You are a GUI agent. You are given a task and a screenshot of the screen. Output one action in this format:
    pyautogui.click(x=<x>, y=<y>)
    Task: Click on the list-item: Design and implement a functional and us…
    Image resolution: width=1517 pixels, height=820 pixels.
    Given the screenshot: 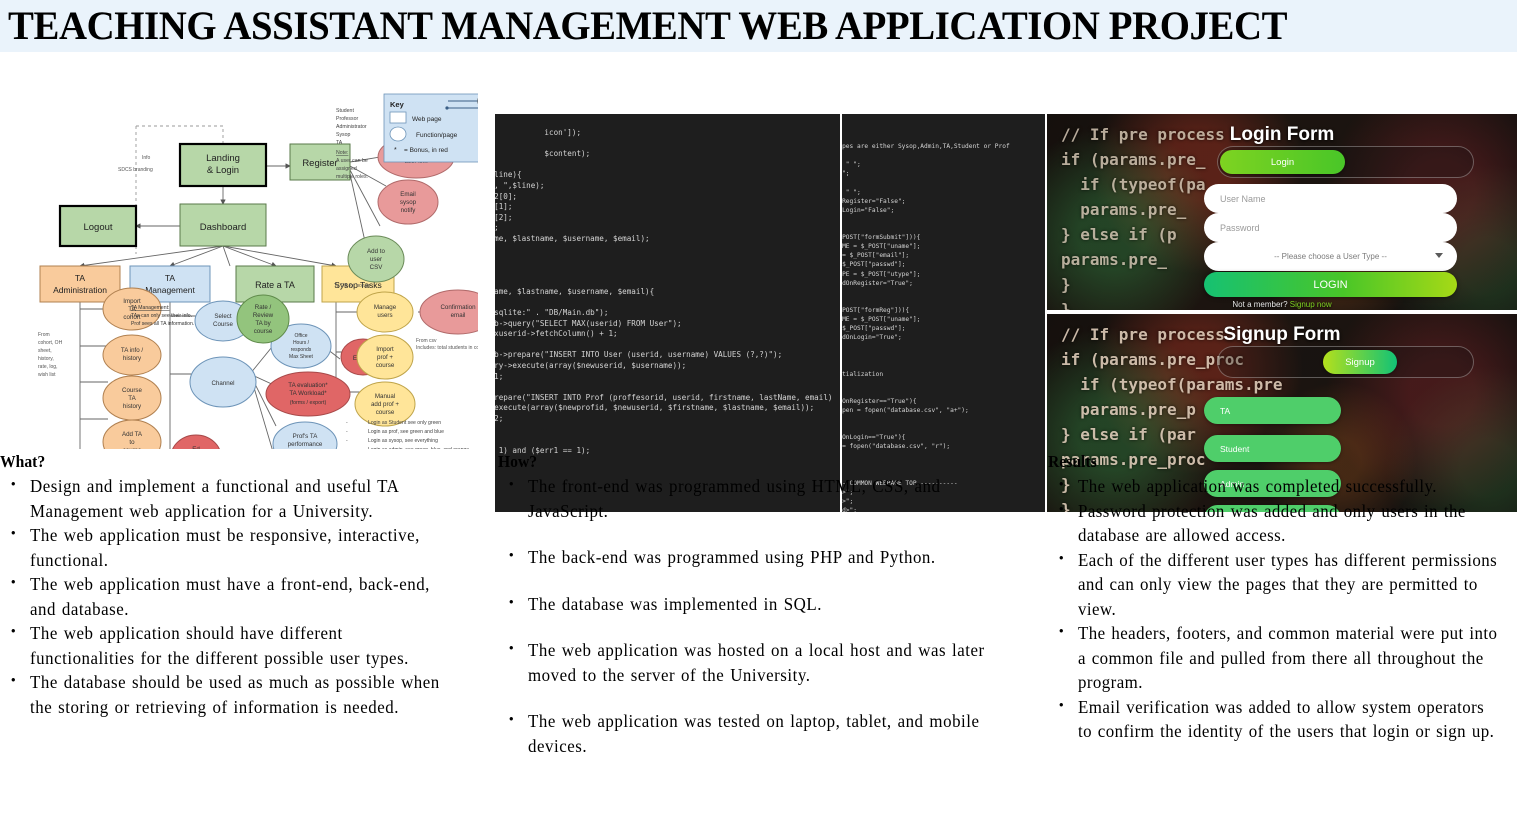 What is the action you would take?
    pyautogui.click(x=231, y=498)
    